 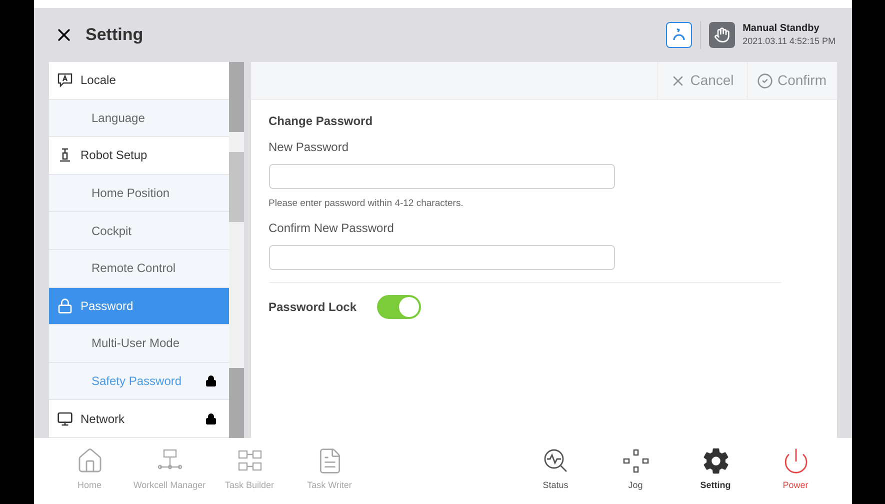 I want to click on sidebar-item: Home Position, so click(x=138, y=193).